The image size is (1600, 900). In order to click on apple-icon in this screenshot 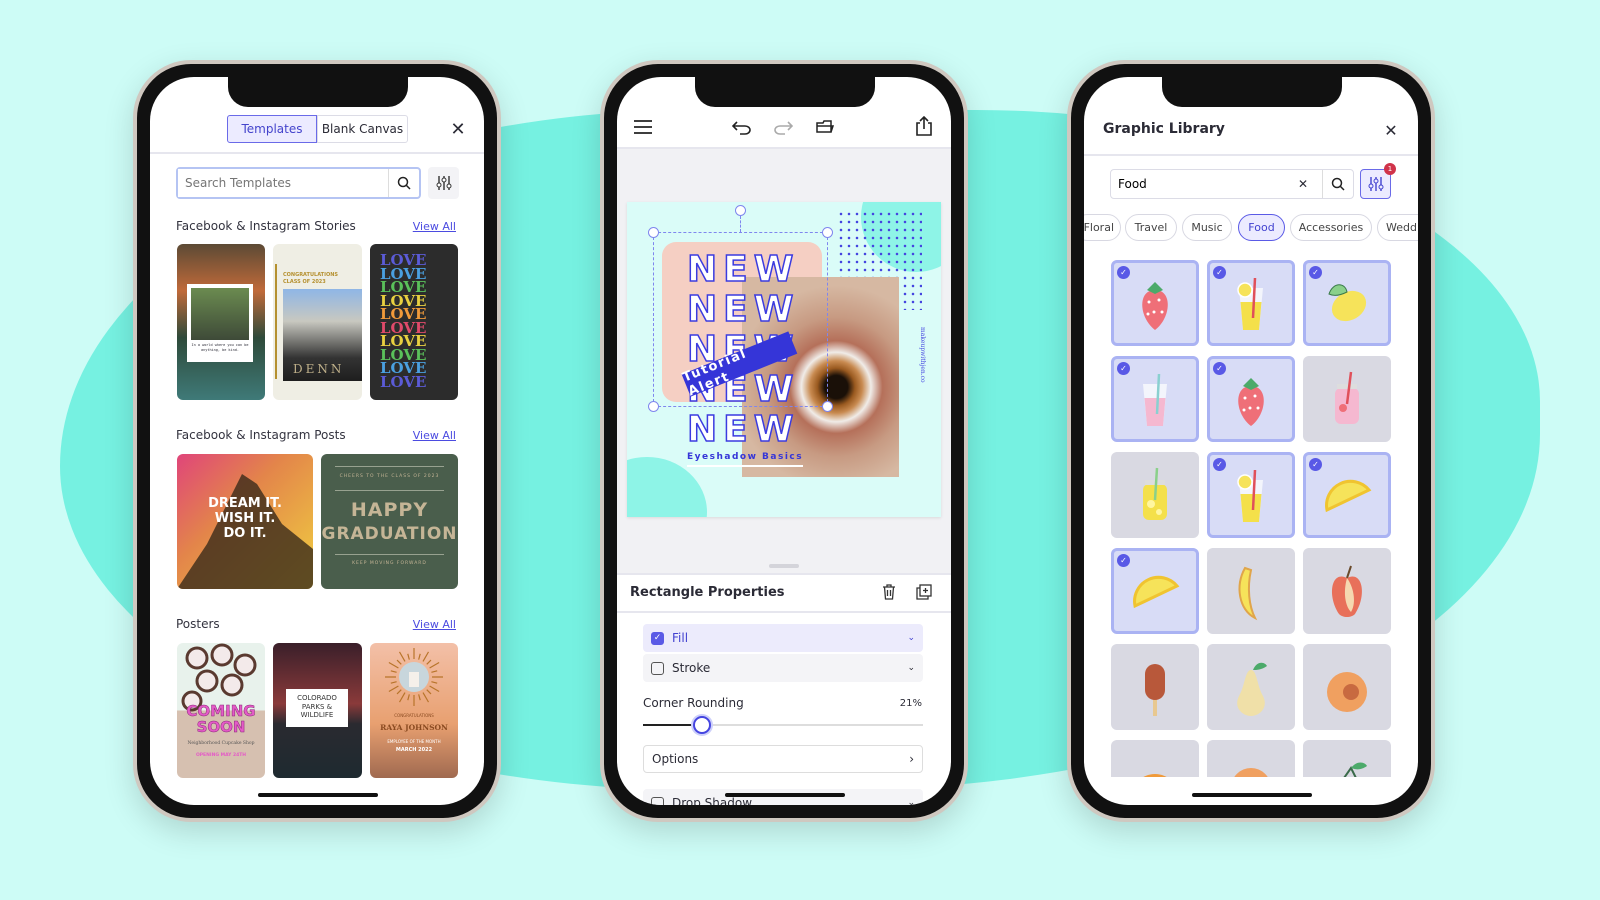, I will do `click(1347, 591)`.